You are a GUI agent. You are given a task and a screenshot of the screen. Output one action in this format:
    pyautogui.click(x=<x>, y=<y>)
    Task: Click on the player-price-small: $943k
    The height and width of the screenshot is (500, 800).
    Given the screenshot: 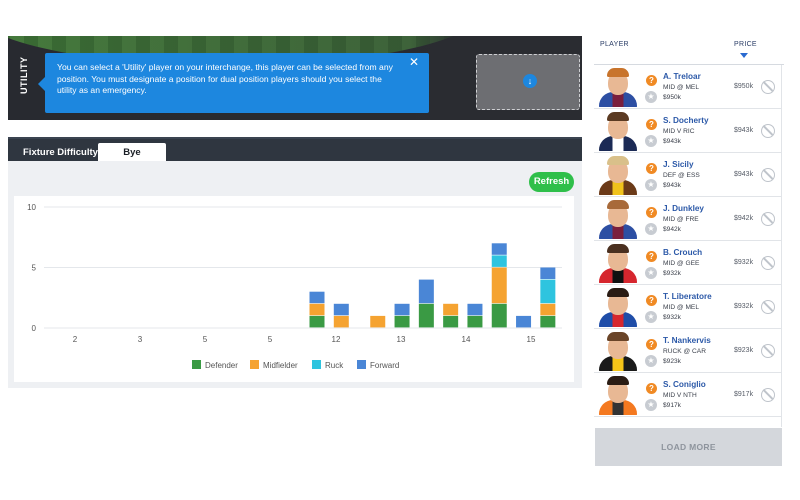 What is the action you would take?
    pyautogui.click(x=672, y=185)
    